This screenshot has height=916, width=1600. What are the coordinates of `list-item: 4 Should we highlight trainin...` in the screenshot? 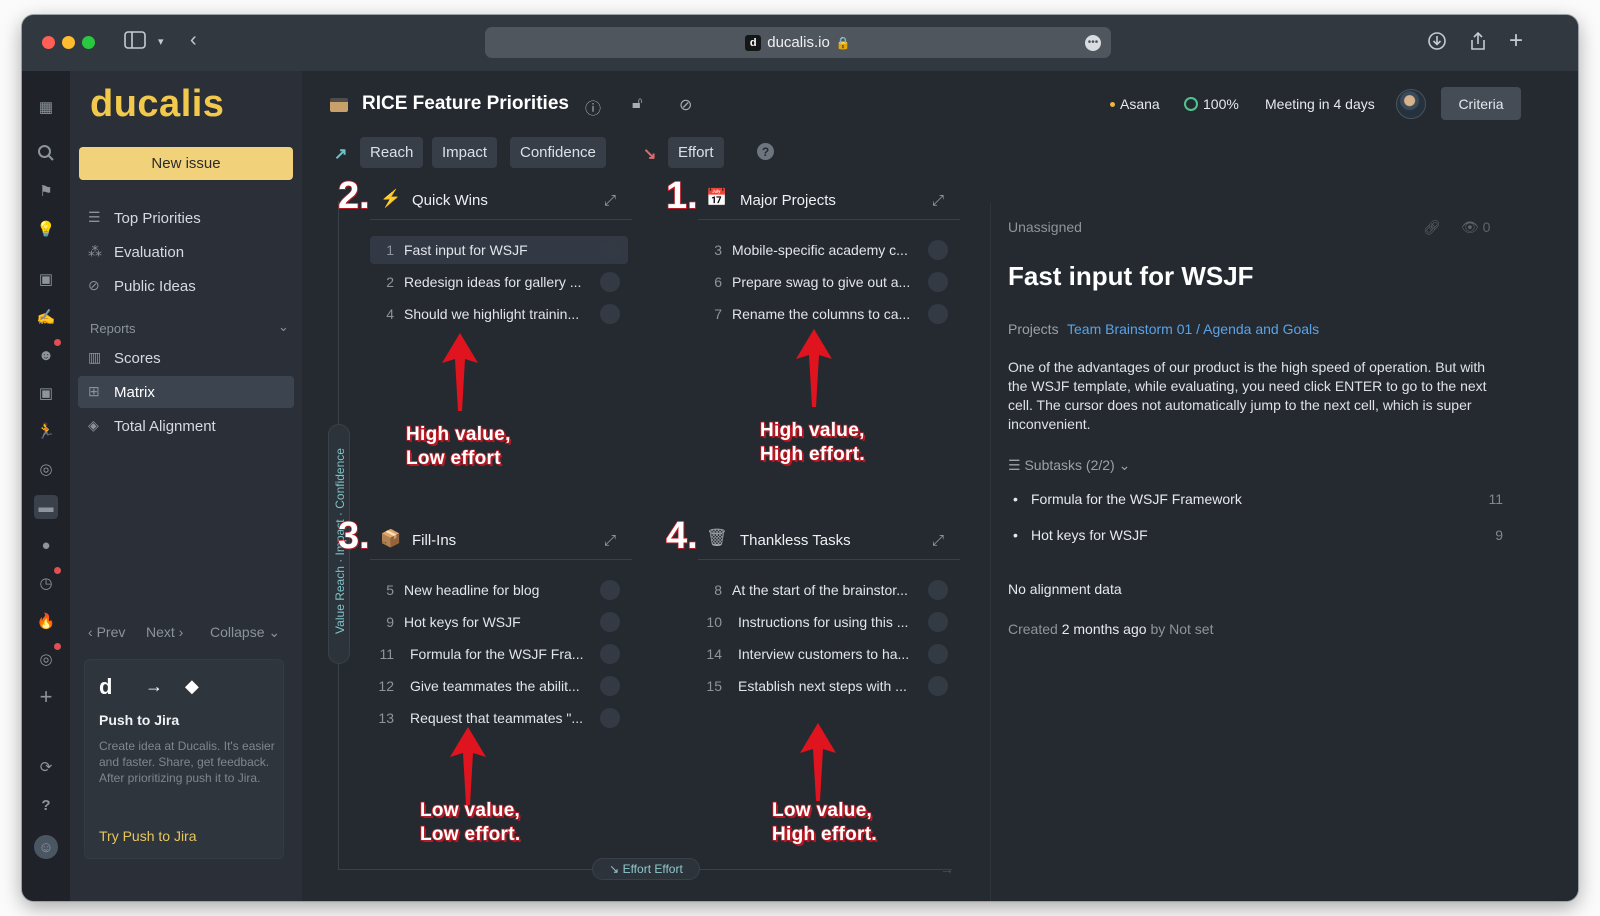 It's located at (499, 314).